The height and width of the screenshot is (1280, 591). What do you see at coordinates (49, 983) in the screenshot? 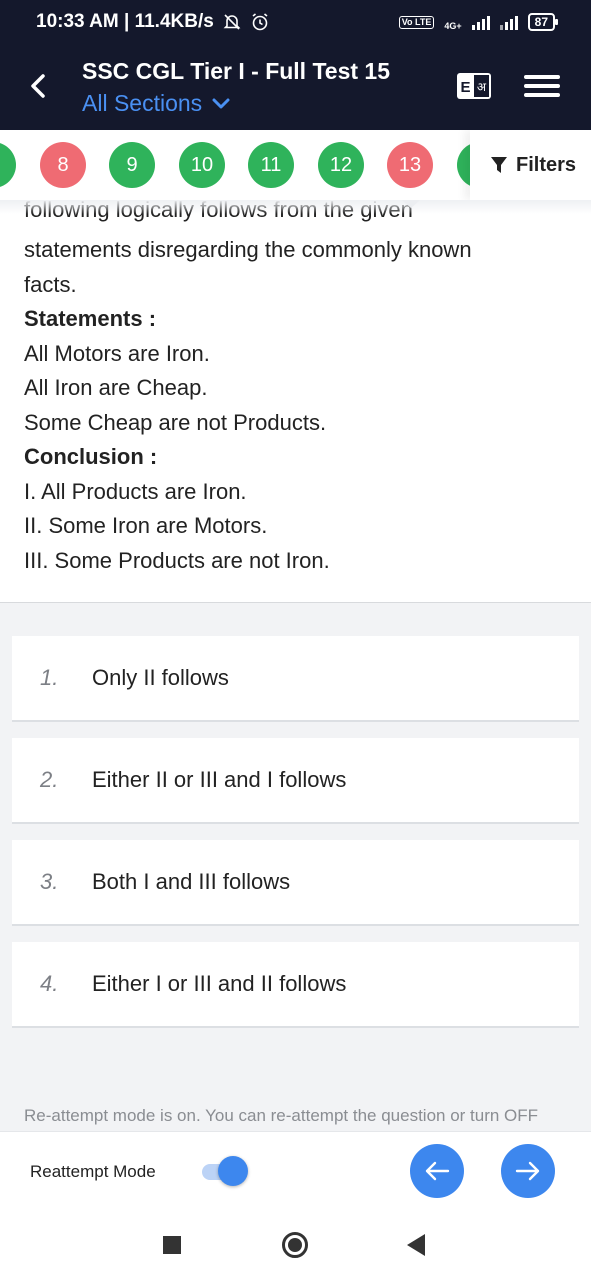
I see `option-number: 4.` at bounding box center [49, 983].